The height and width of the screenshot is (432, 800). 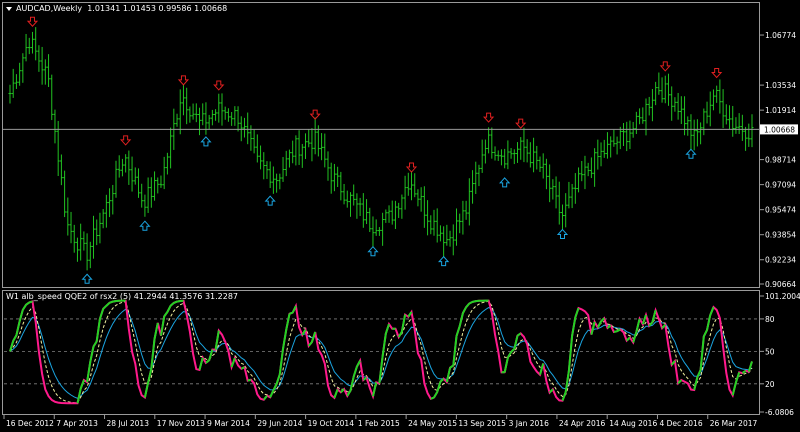 I want to click on date-tick-label: 28 Jul 2013, so click(x=128, y=423).